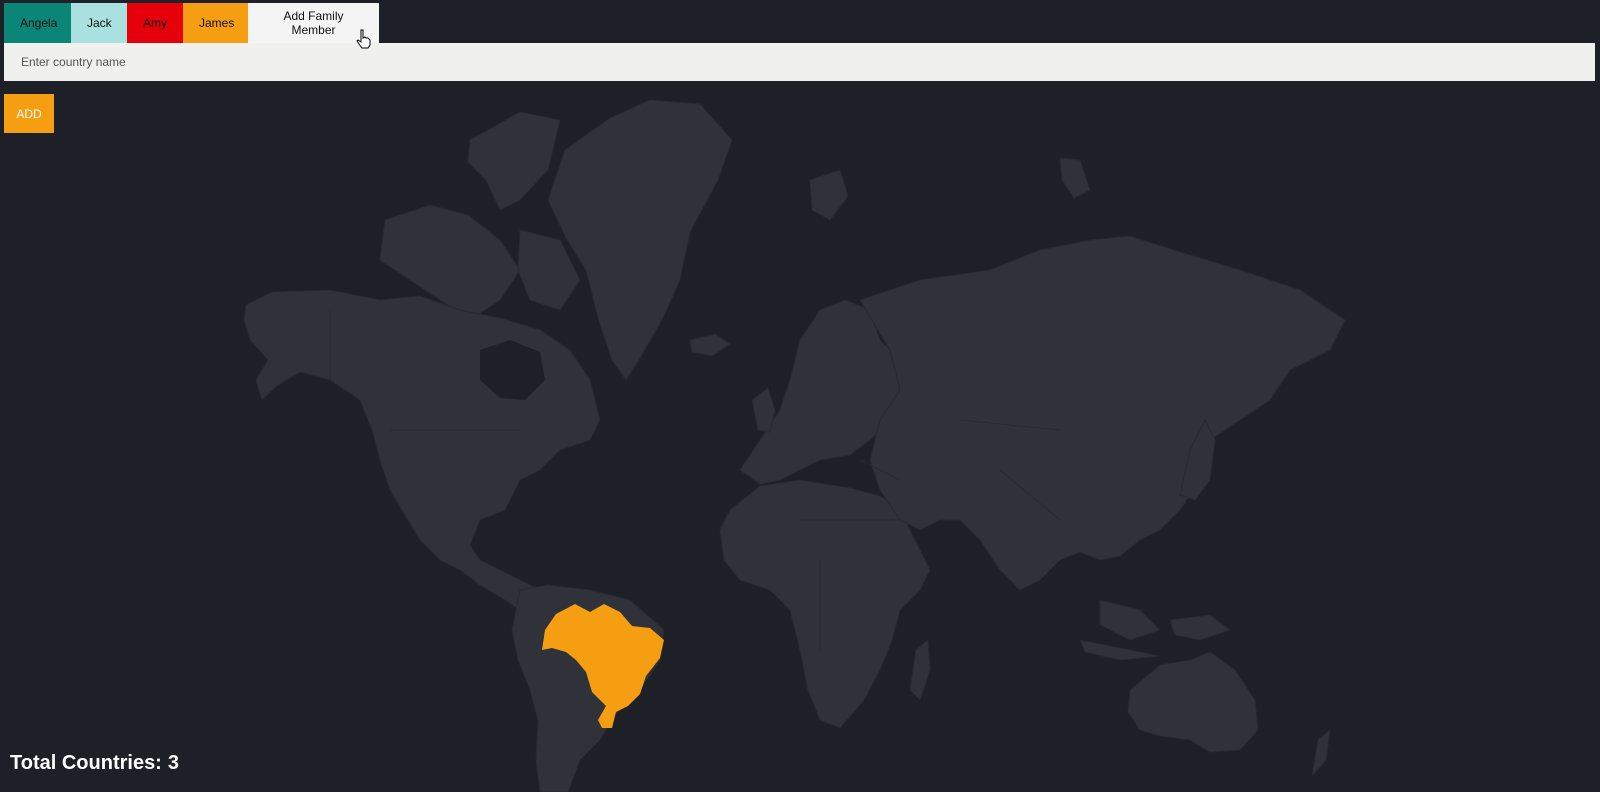 Image resolution: width=1600 pixels, height=792 pixels. I want to click on tab-amy: Amy, so click(155, 23).